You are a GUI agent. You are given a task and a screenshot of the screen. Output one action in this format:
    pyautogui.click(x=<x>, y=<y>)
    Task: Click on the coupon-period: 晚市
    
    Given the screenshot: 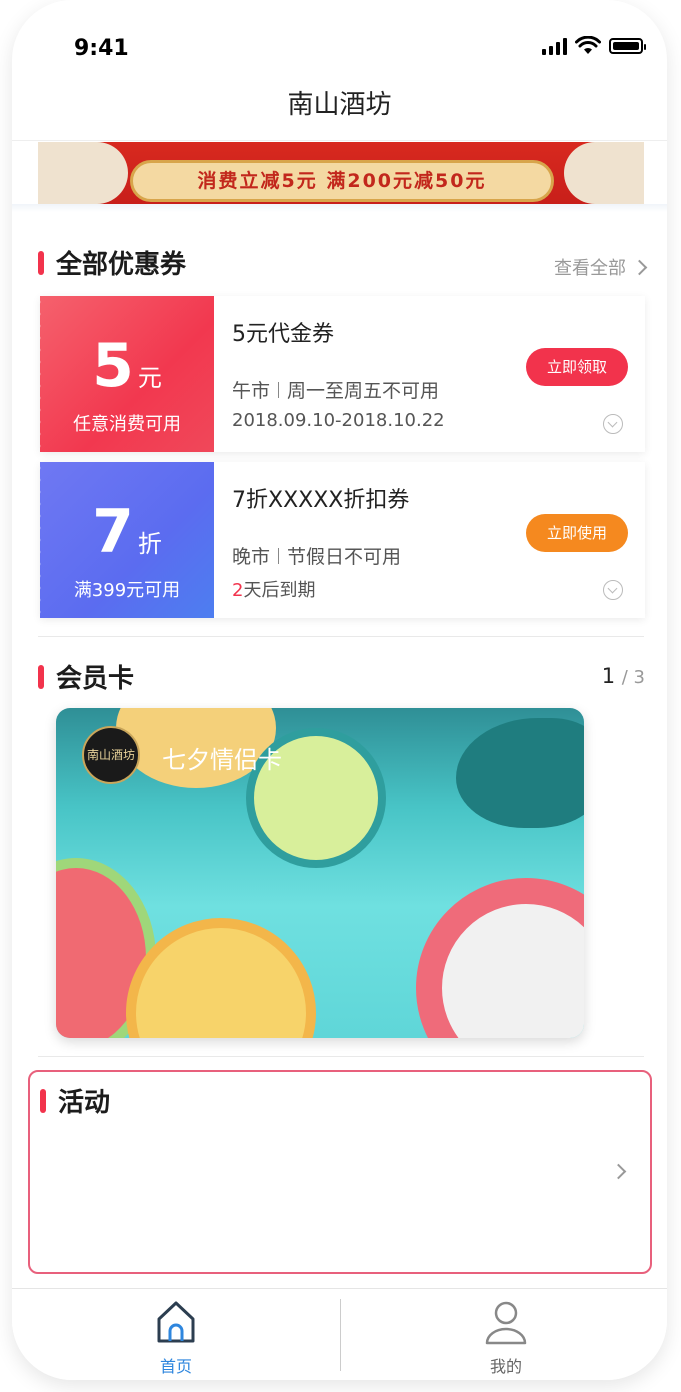 What is the action you would take?
    pyautogui.click(x=251, y=557)
    